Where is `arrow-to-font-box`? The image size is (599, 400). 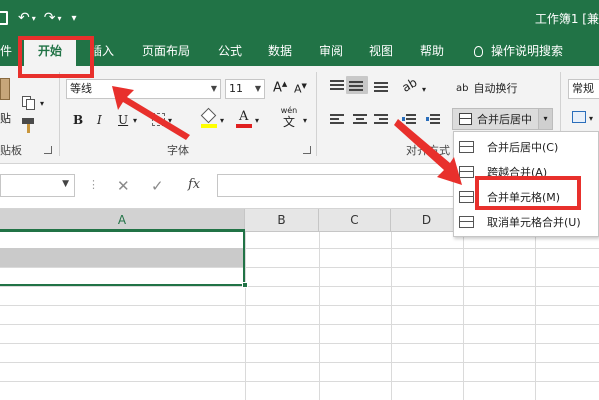
arrow-to-font-box is located at coordinates (151, 113).